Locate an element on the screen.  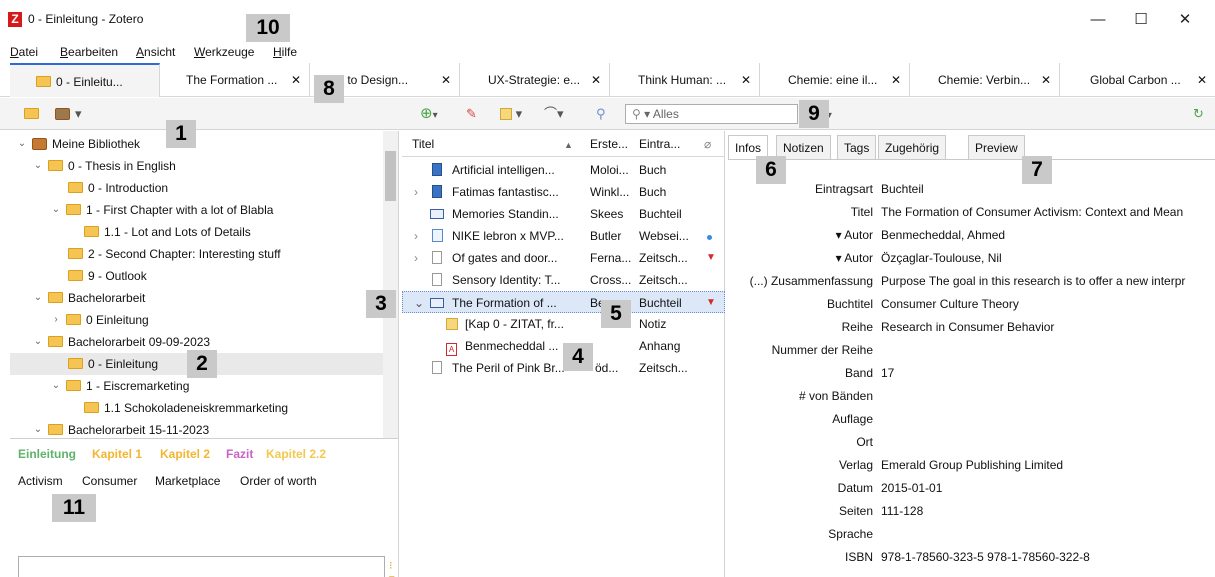
field-edition: Auflage is located at coordinates (971, 419).